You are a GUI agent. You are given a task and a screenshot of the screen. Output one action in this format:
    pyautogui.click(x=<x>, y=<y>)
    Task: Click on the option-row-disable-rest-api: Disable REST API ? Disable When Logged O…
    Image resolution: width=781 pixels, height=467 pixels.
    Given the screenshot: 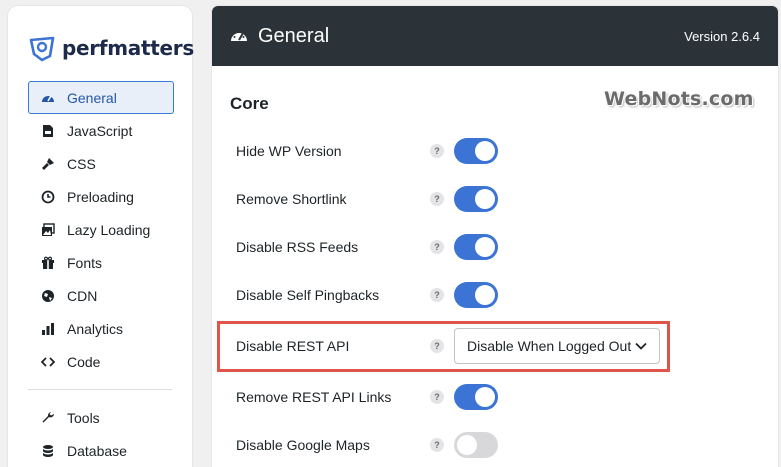 What is the action you would take?
    pyautogui.click(x=496, y=346)
    